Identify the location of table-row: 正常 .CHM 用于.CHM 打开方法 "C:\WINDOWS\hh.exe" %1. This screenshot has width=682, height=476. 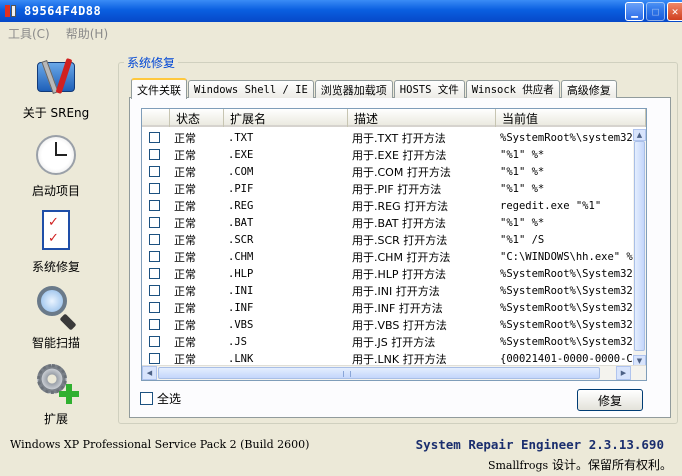
(388, 256).